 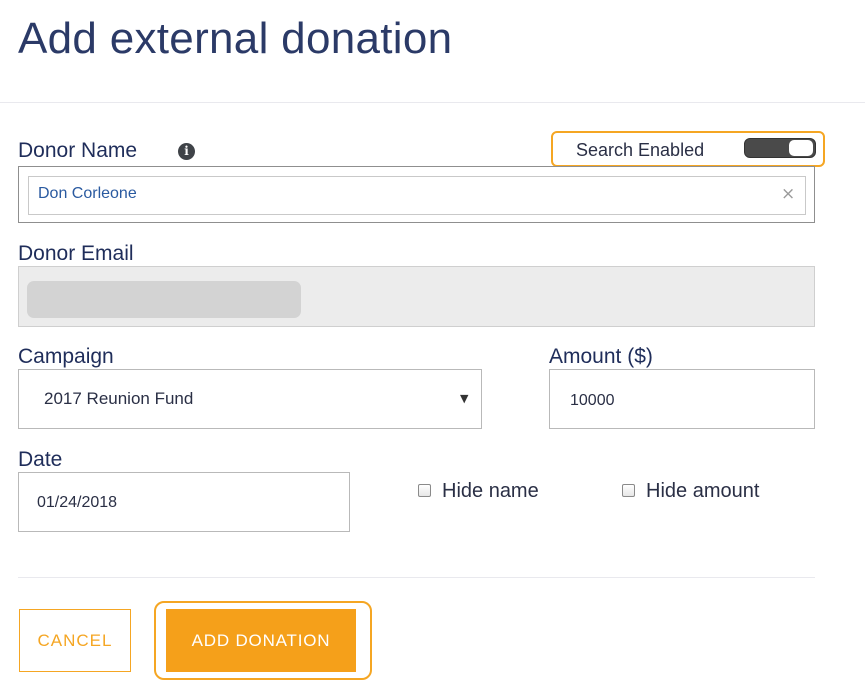 I want to click on header-divider, so click(x=432, y=102).